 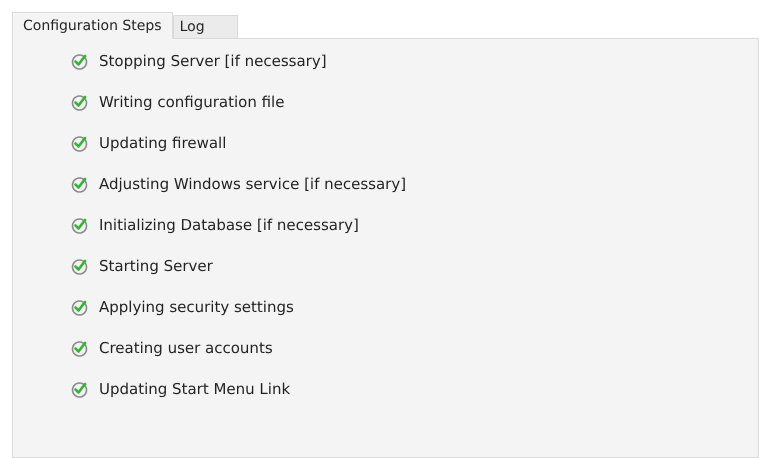 What do you see at coordinates (205, 27) in the screenshot?
I see `tab: Log` at bounding box center [205, 27].